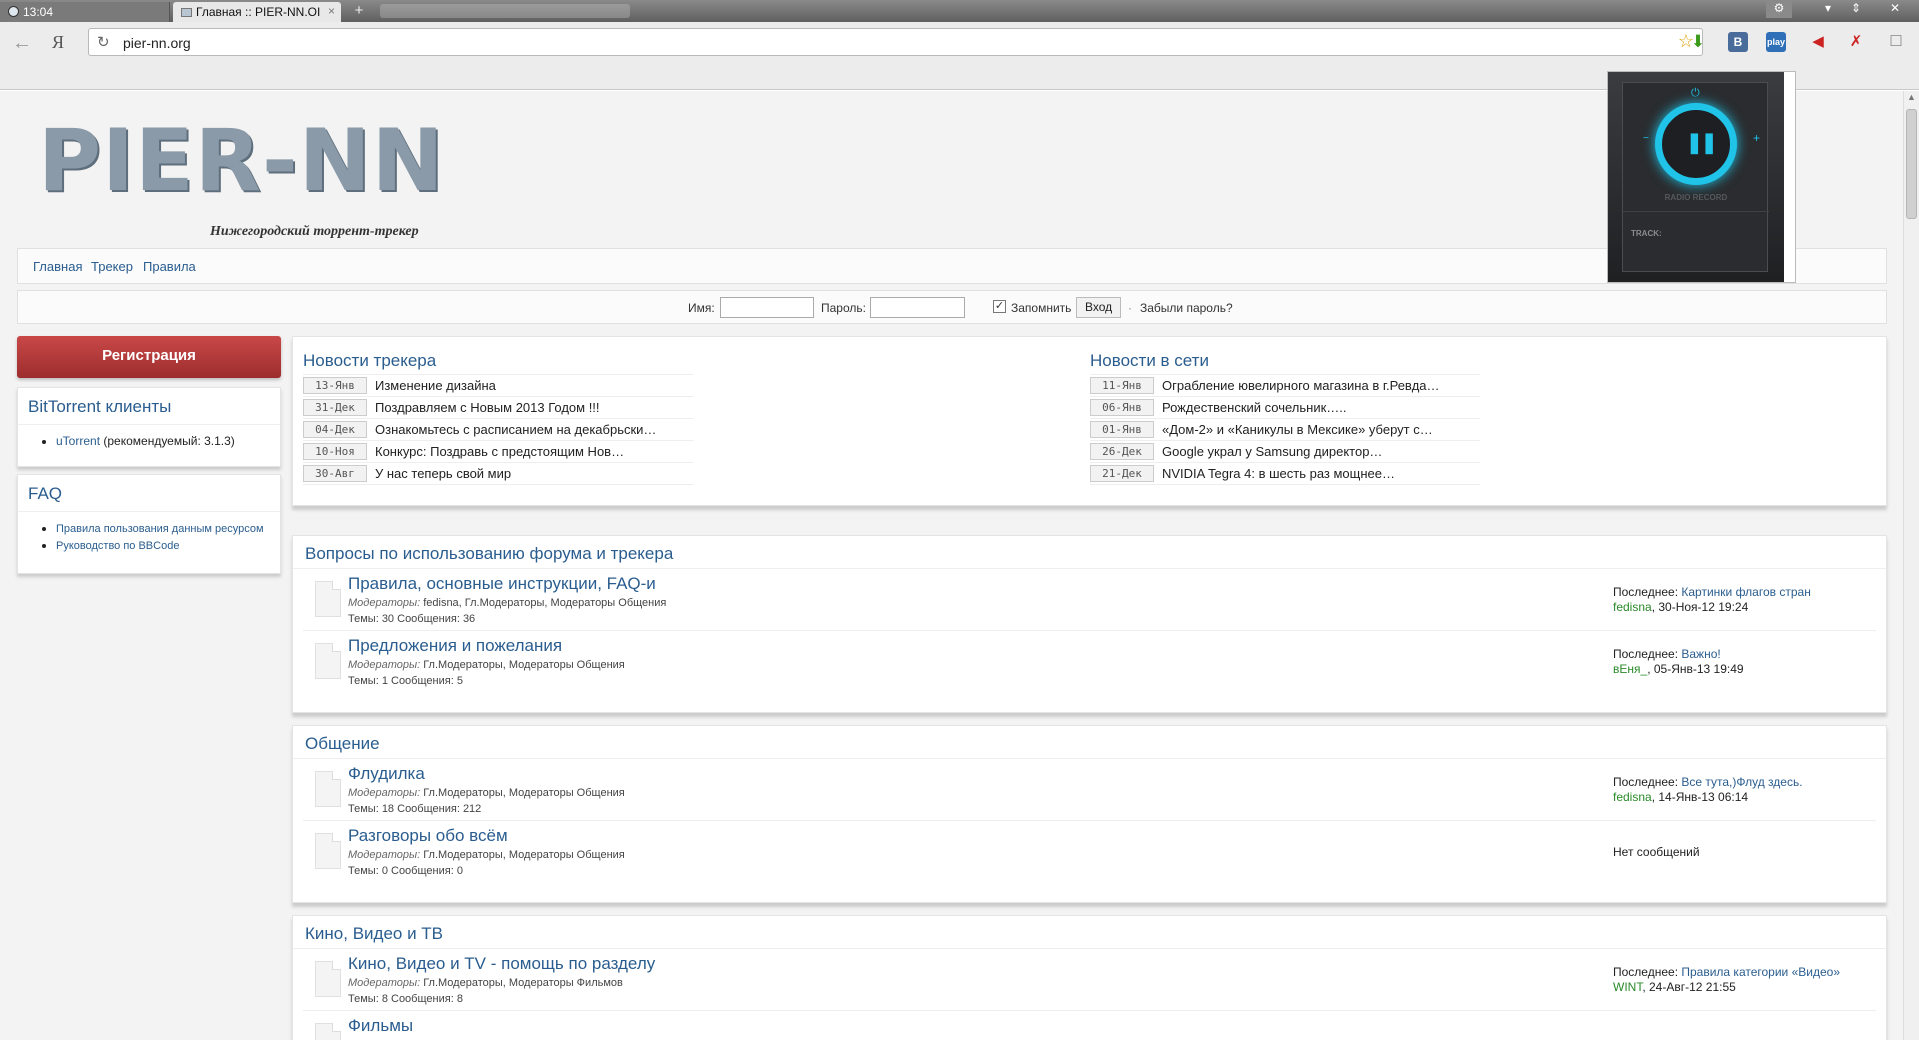 The height and width of the screenshot is (1040, 1919). I want to click on forum-title-link: Кино, Видео и TV - помощь по разделу, so click(501, 964).